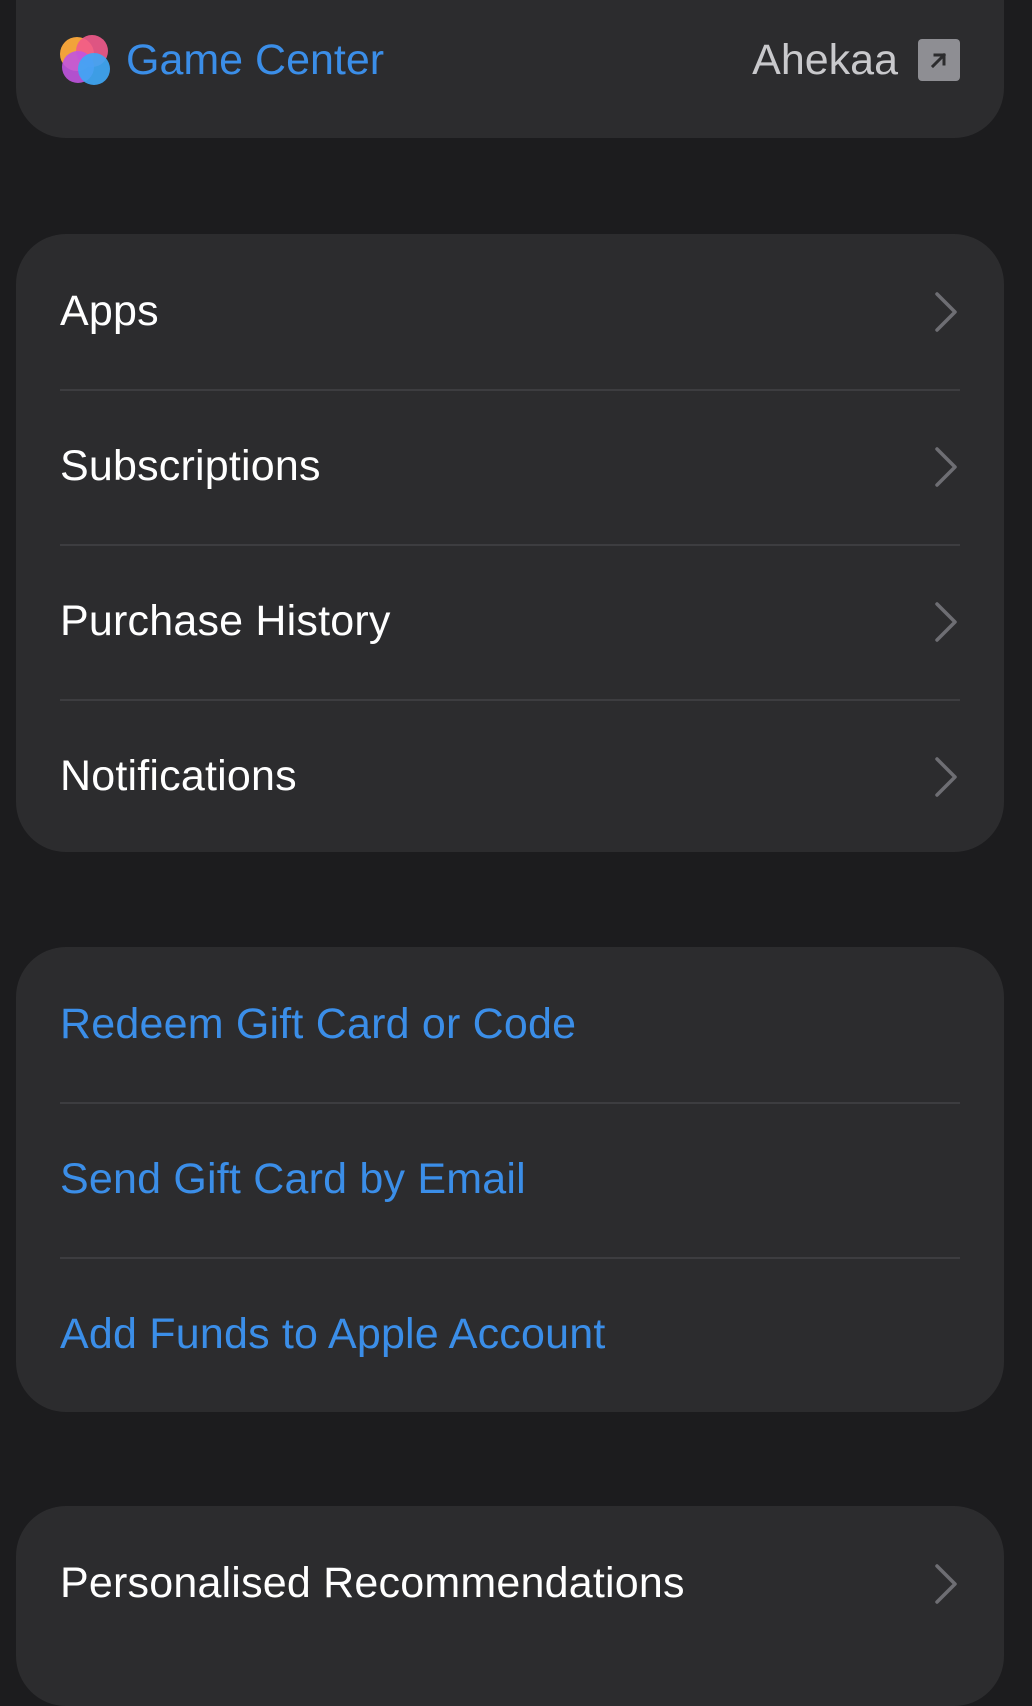  I want to click on game-center-username: Ahekaa, so click(825, 59).